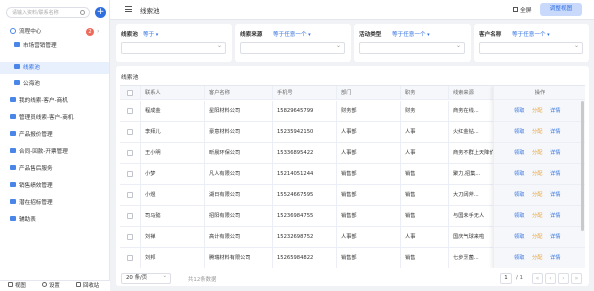 This screenshot has height=291, width=594. Describe the element at coordinates (550, 278) in the screenshot. I see `prev-page-button: ‹` at that location.